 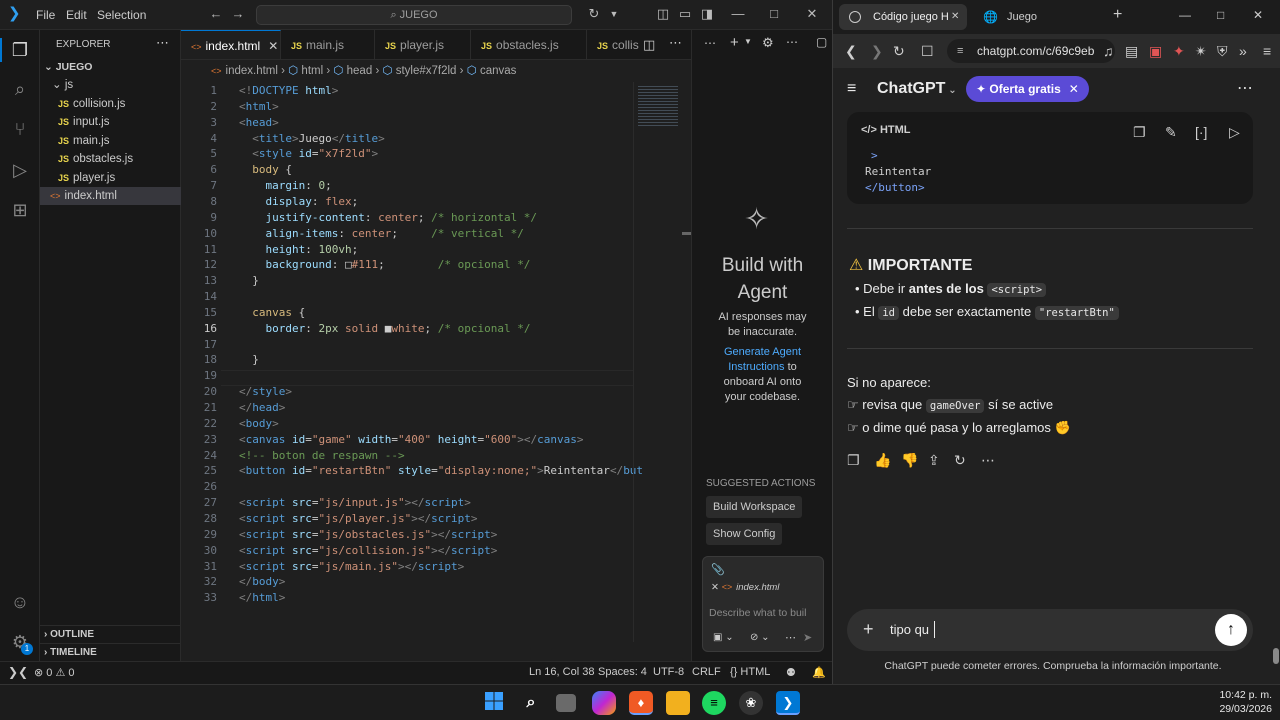 I want to click on site-info-icon: ≡, so click(x=960, y=51).